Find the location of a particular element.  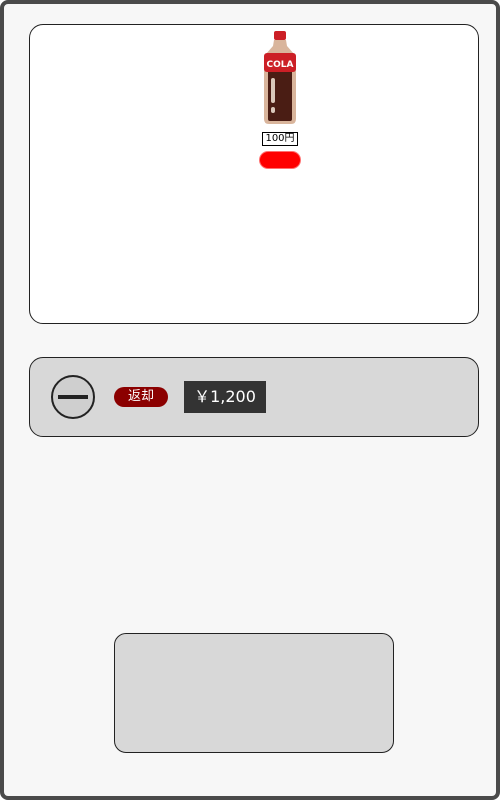

inserted-amount-display: ￥1,200 is located at coordinates (225, 397).